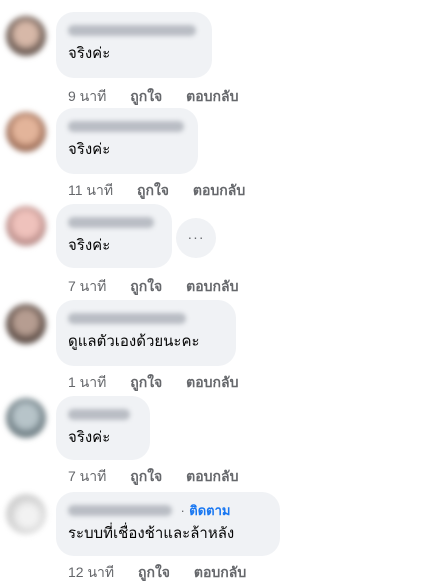 The image size is (437, 586). I want to click on follow-button: ติดตาม, so click(209, 510).